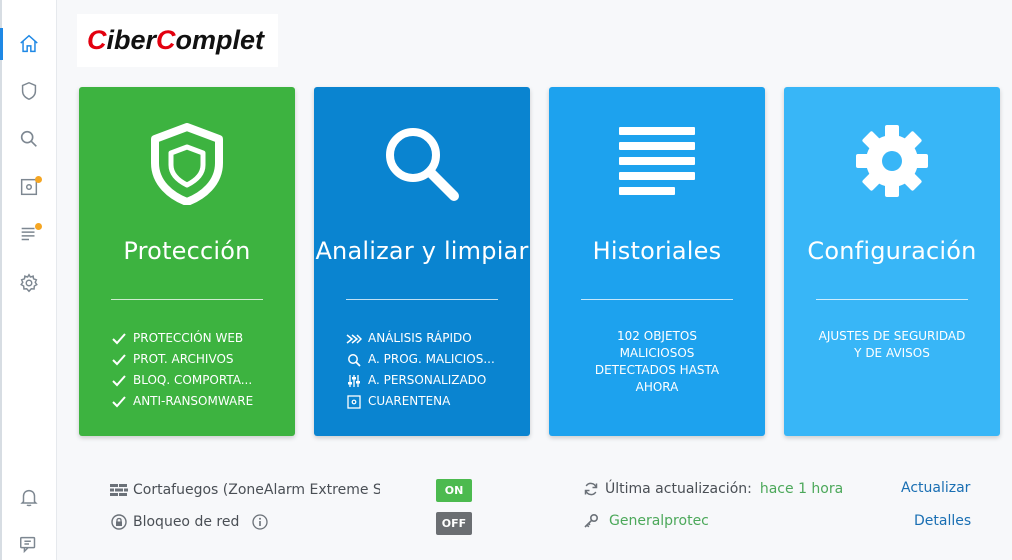  What do you see at coordinates (892, 251) in the screenshot?
I see `tile-title: Configuración` at bounding box center [892, 251].